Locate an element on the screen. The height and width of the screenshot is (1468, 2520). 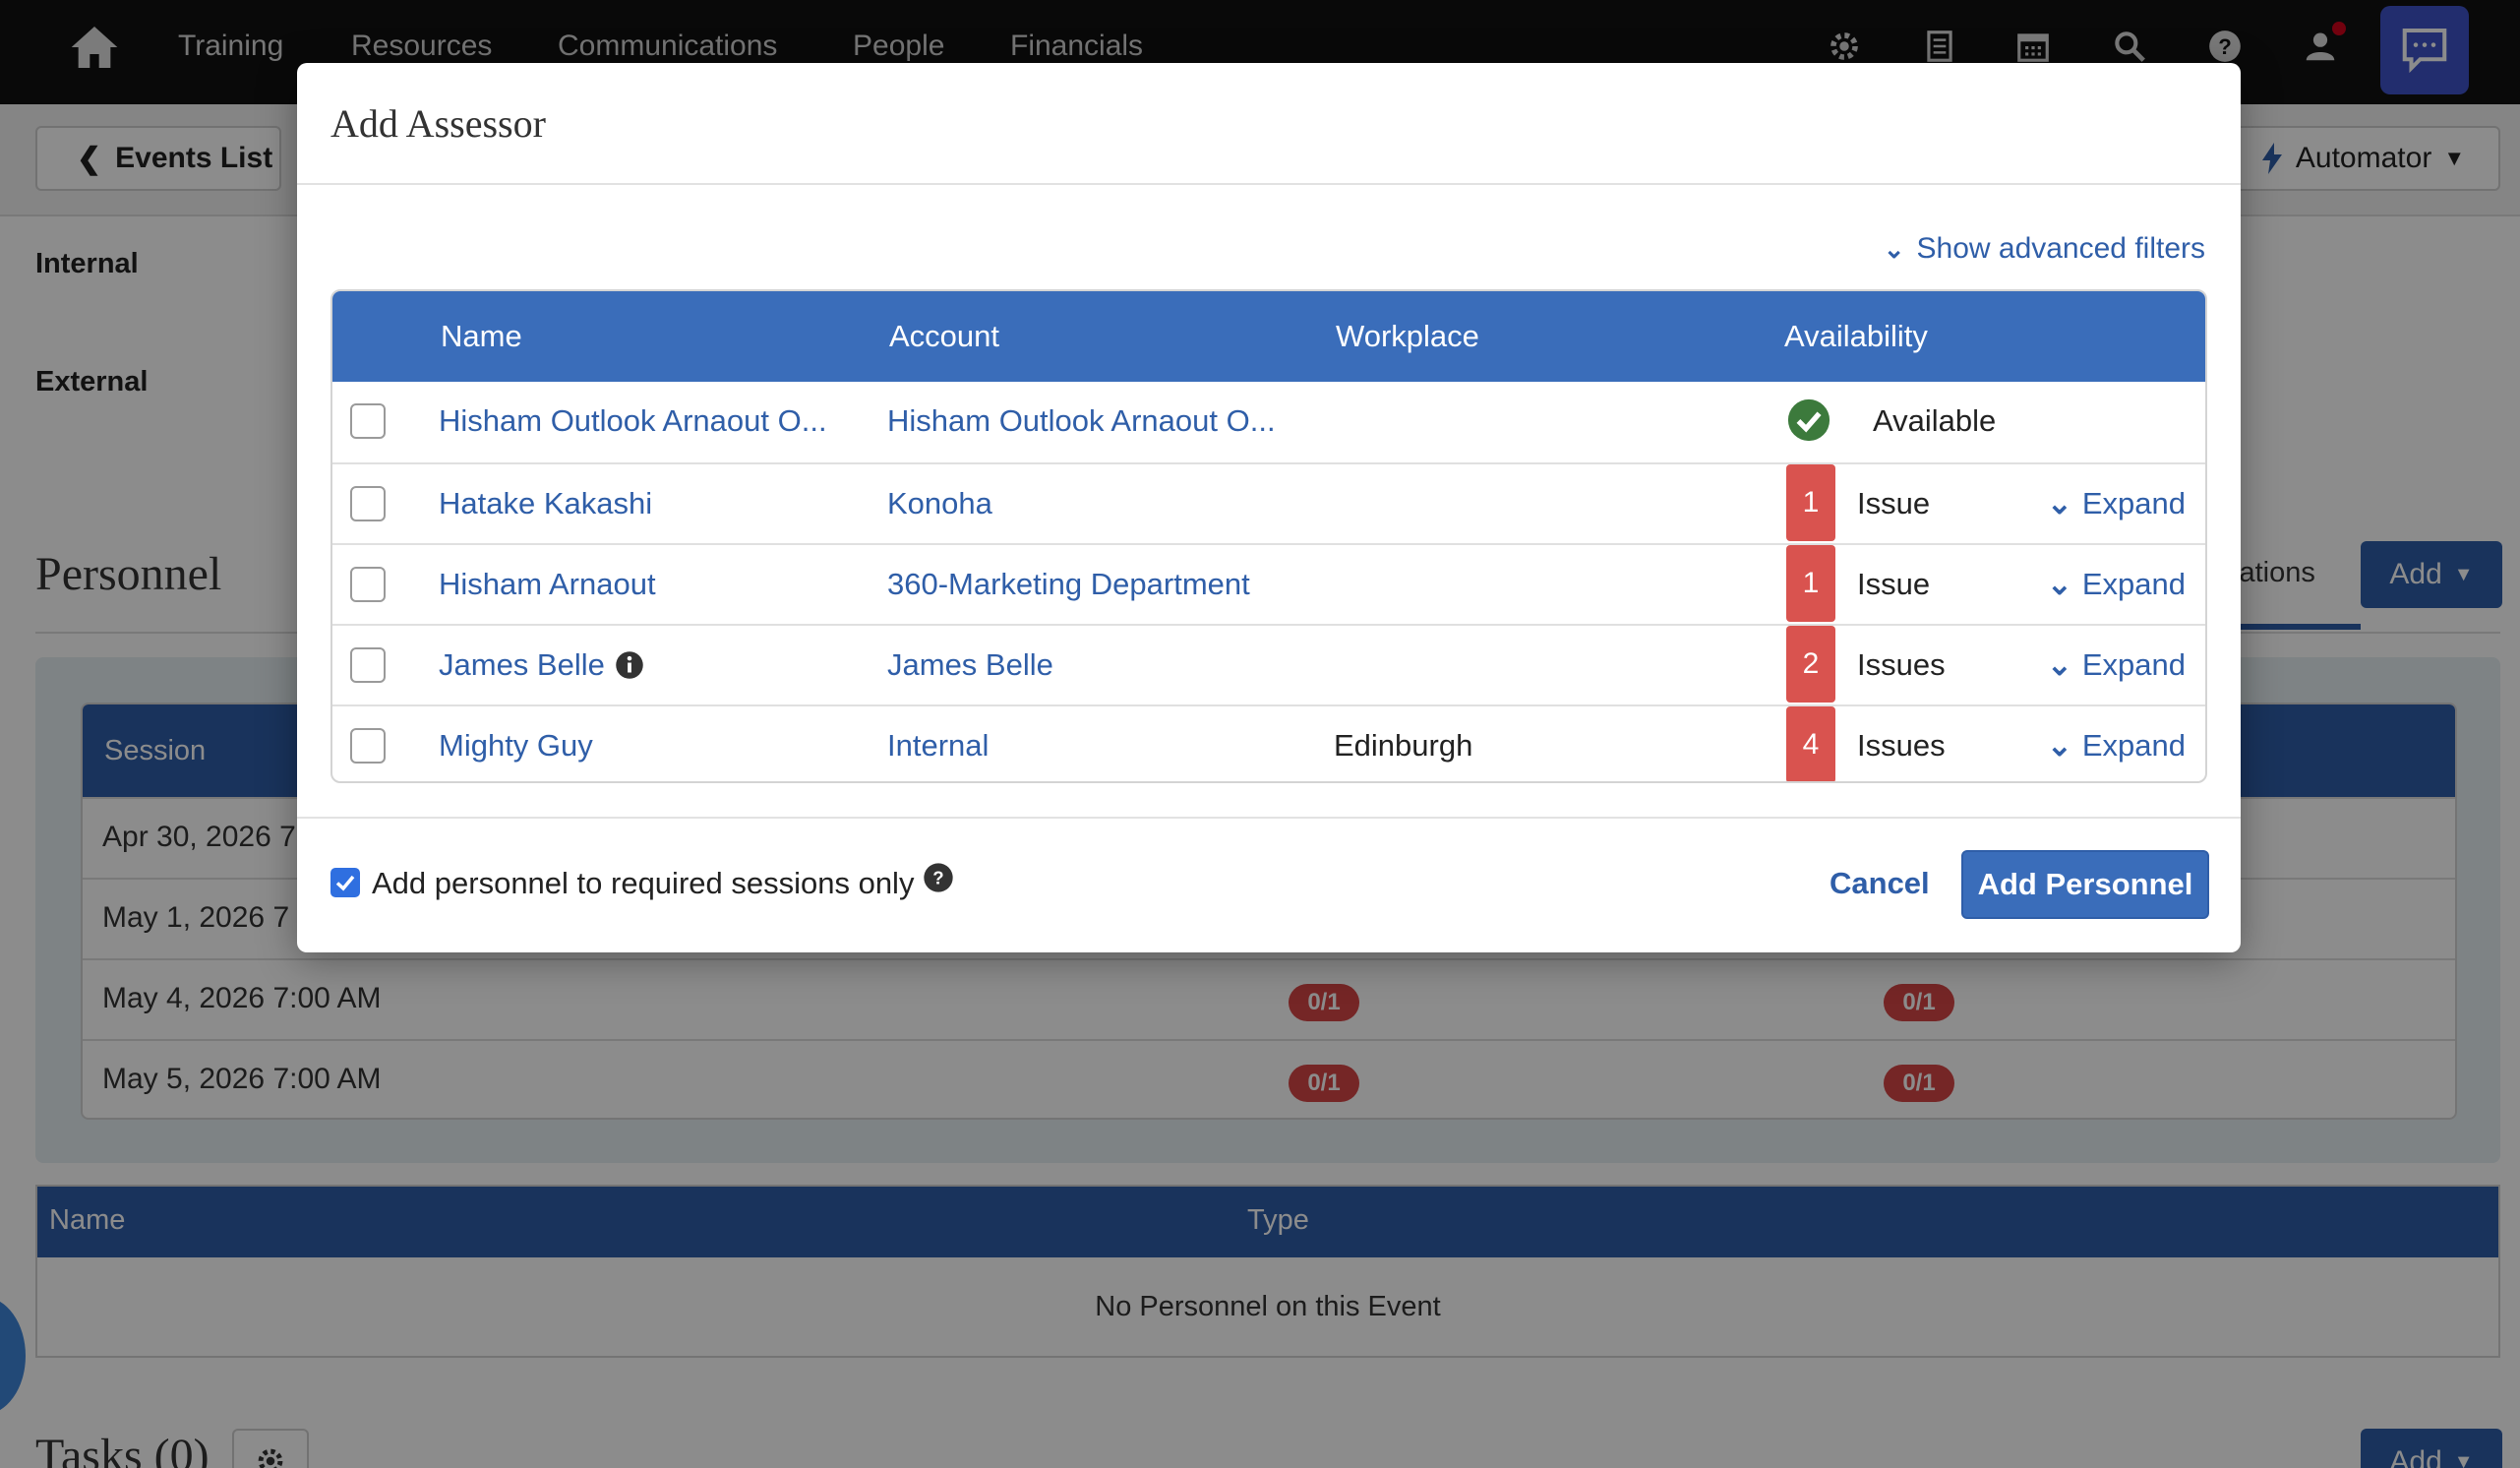
checkmark-icon is located at coordinates (345, 883).